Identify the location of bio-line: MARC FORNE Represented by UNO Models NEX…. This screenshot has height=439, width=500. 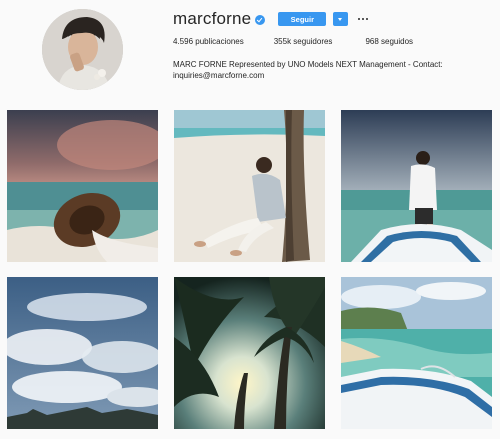
(308, 64).